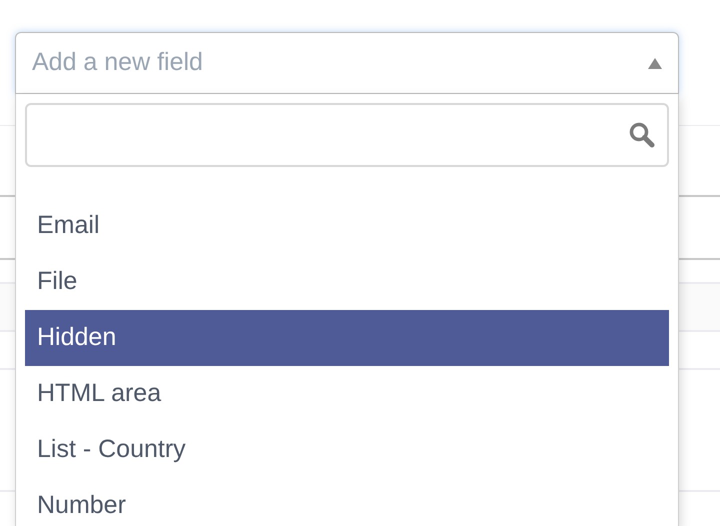  What do you see at coordinates (347, 282) in the screenshot?
I see `dropdown-option: File` at bounding box center [347, 282].